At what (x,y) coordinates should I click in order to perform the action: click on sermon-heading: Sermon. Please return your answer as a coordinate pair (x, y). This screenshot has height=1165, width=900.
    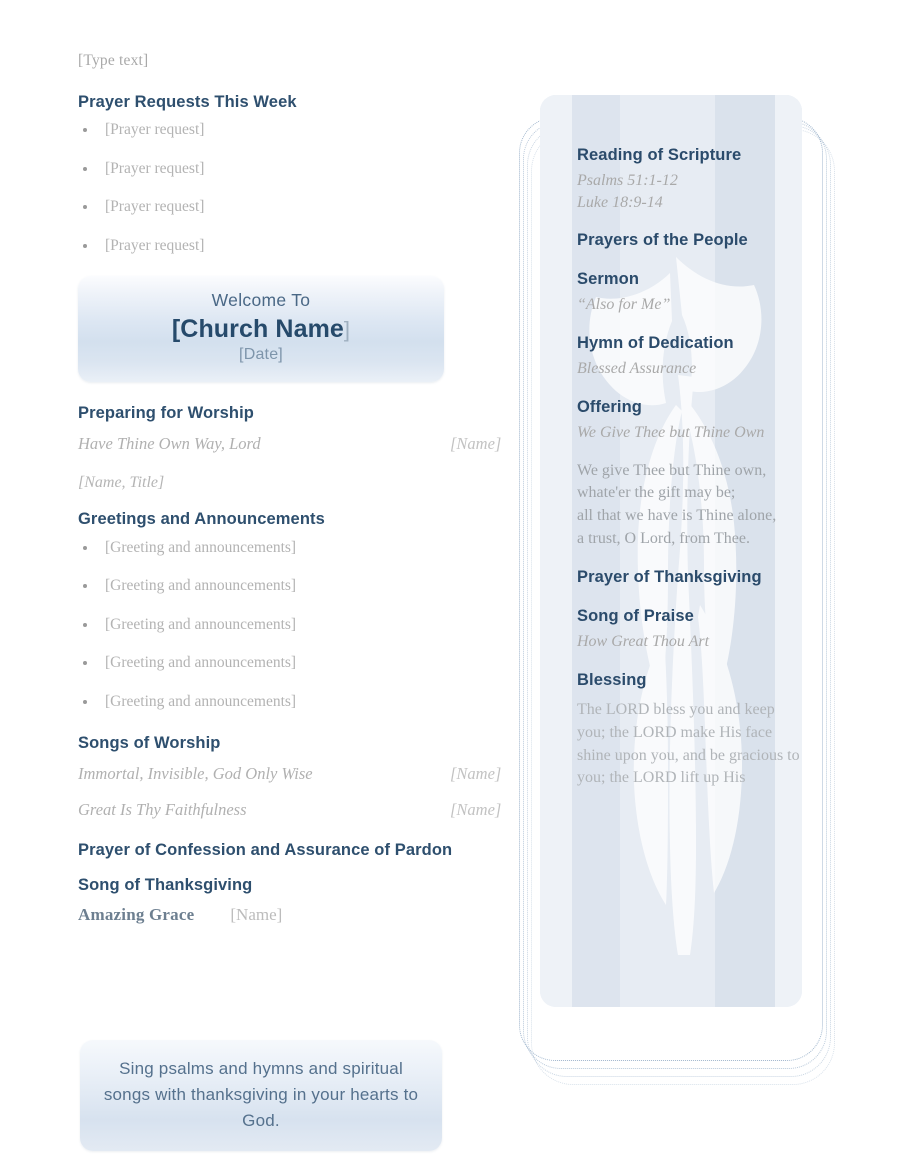
    Looking at the image, I should click on (608, 278).